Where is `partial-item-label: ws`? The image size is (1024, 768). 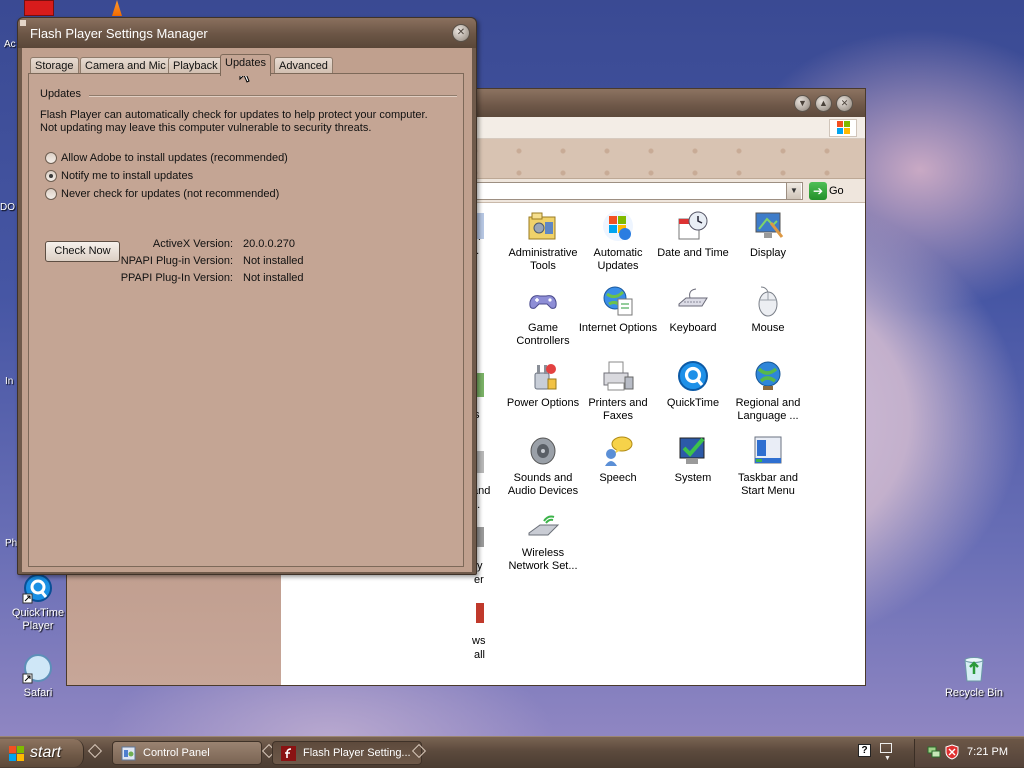
partial-item-label: ws is located at coordinates (479, 641).